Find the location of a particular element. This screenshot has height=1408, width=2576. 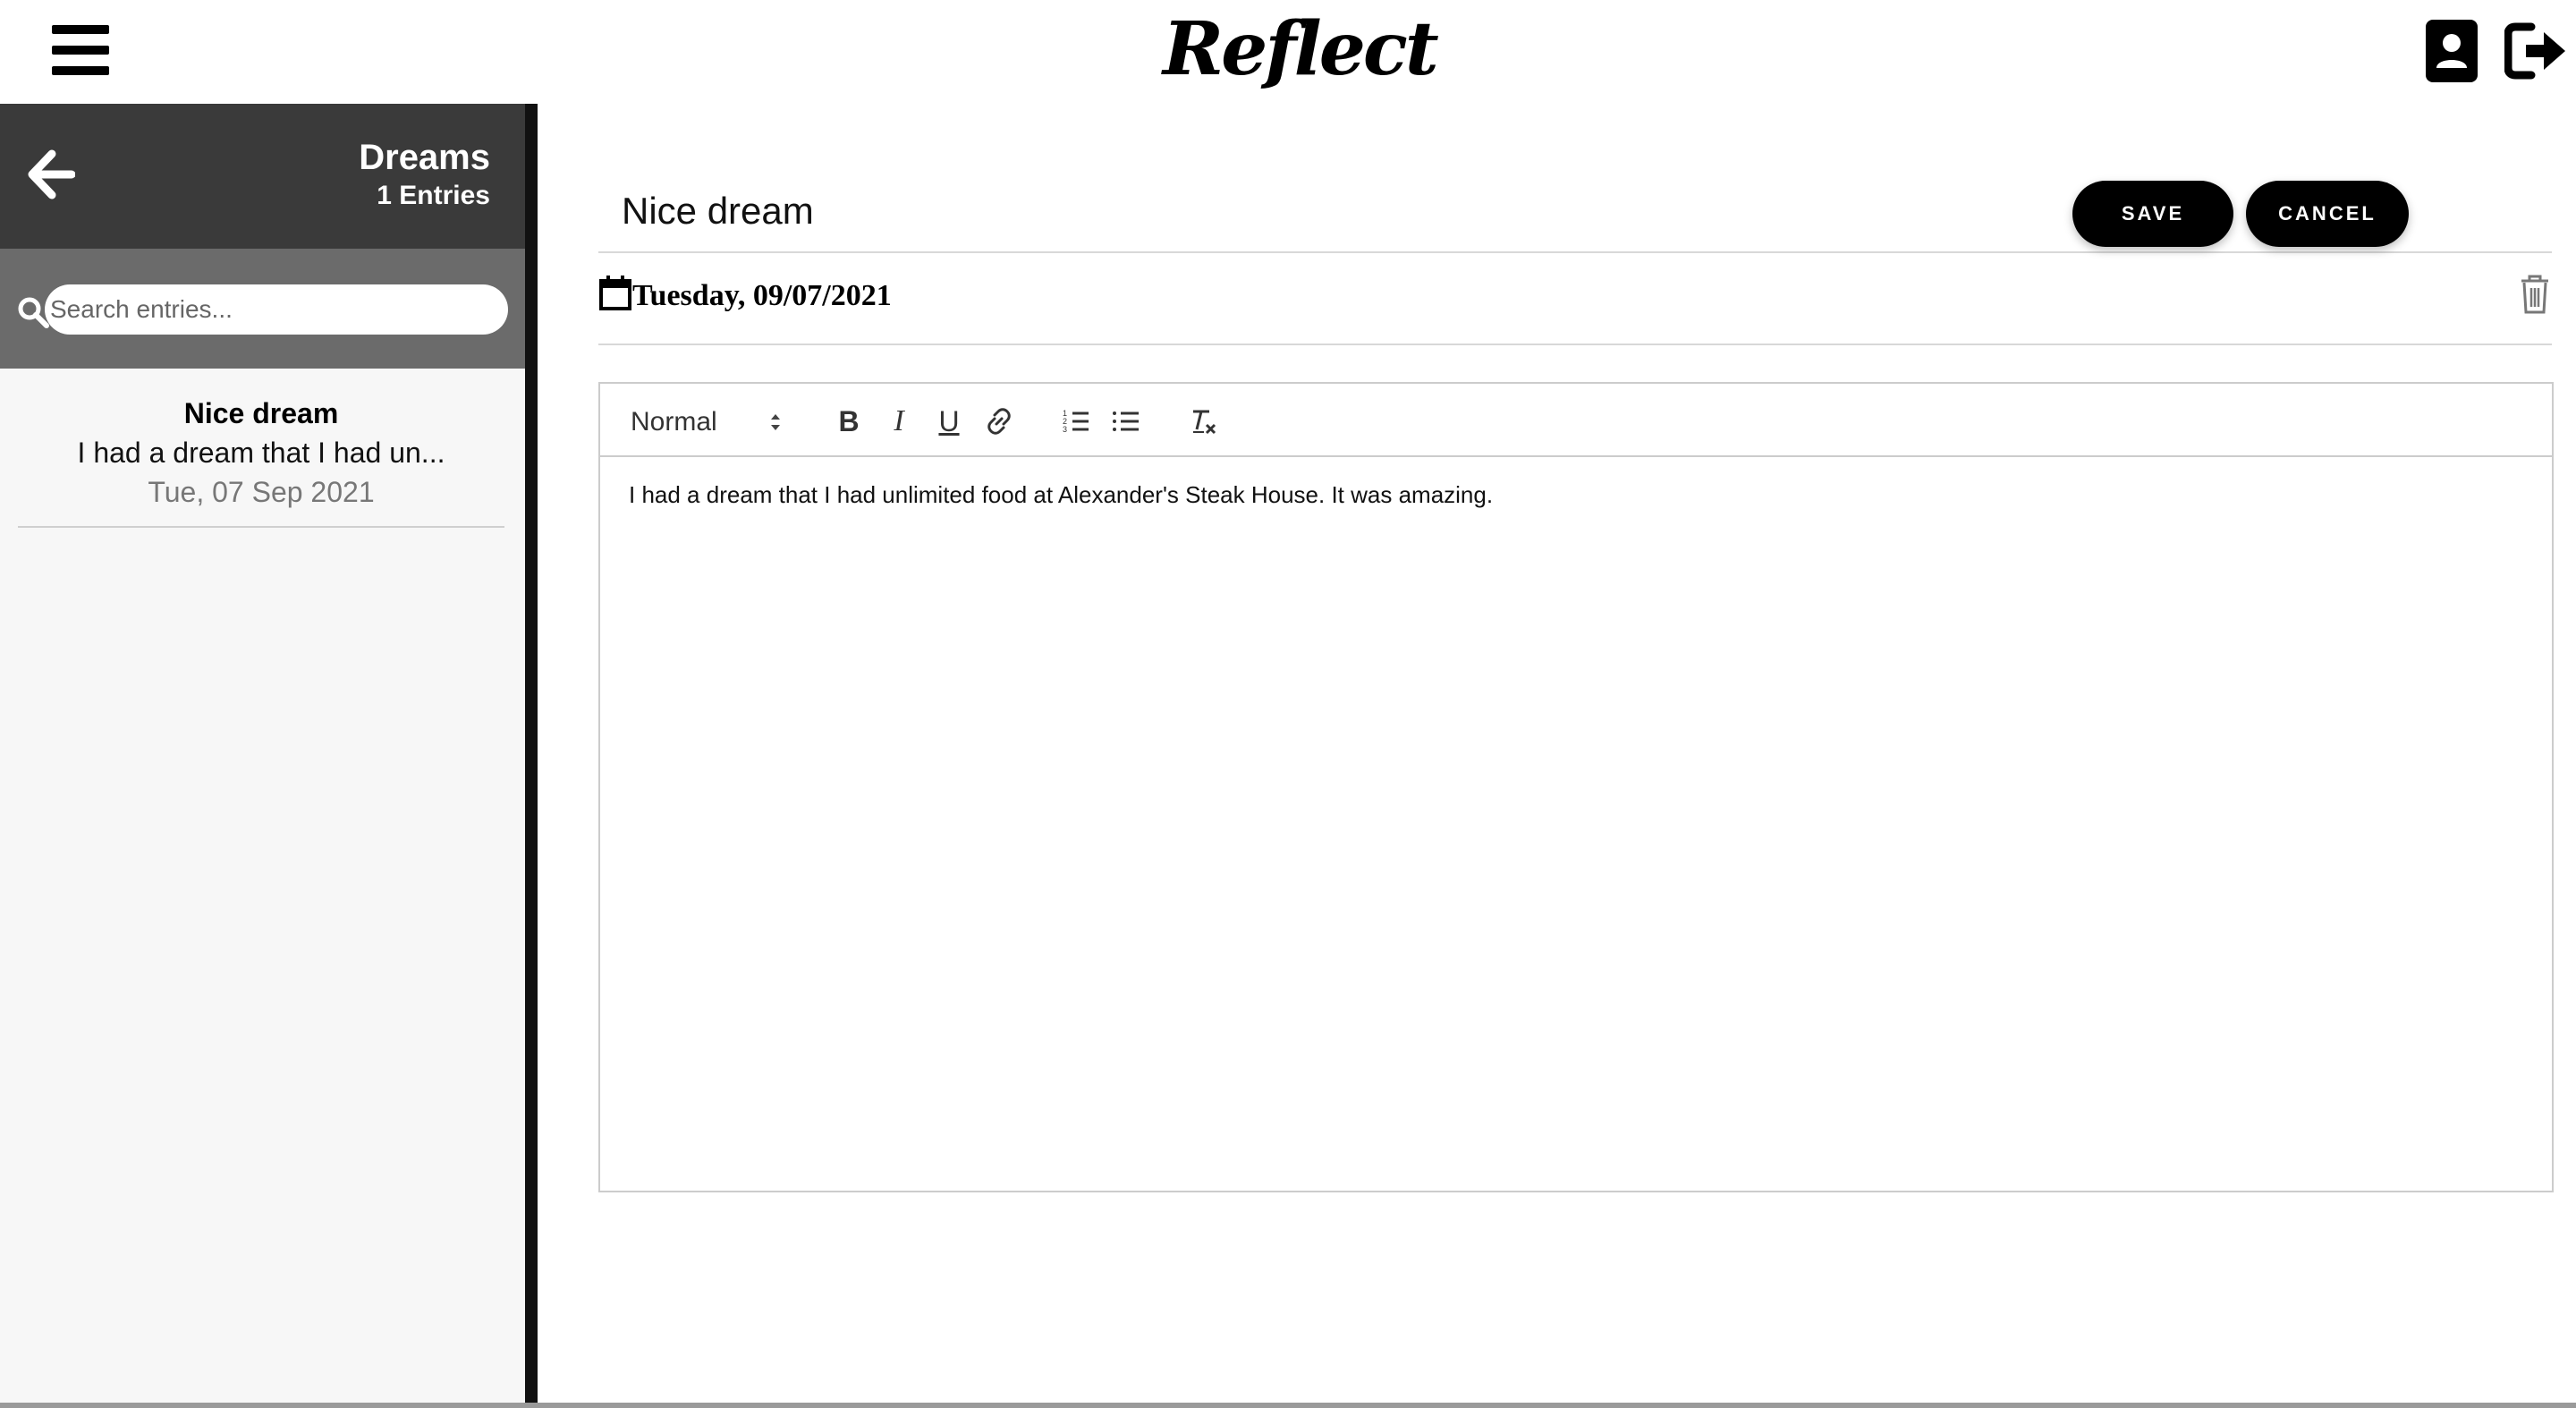

bold-button: B is located at coordinates (849, 421).